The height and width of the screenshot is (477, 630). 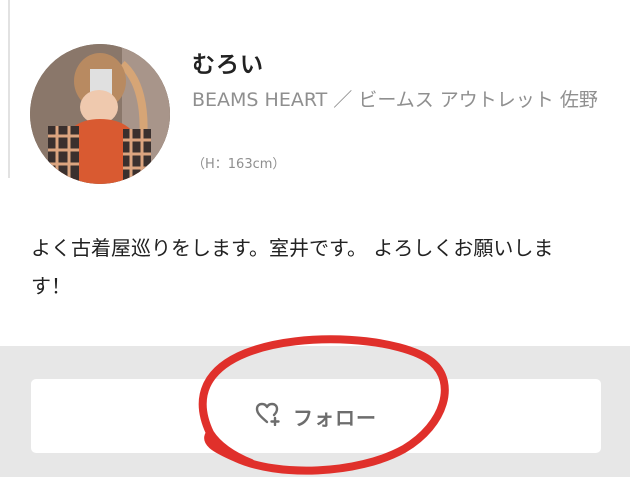 I want to click on follow-button: フォロー, so click(x=316, y=416).